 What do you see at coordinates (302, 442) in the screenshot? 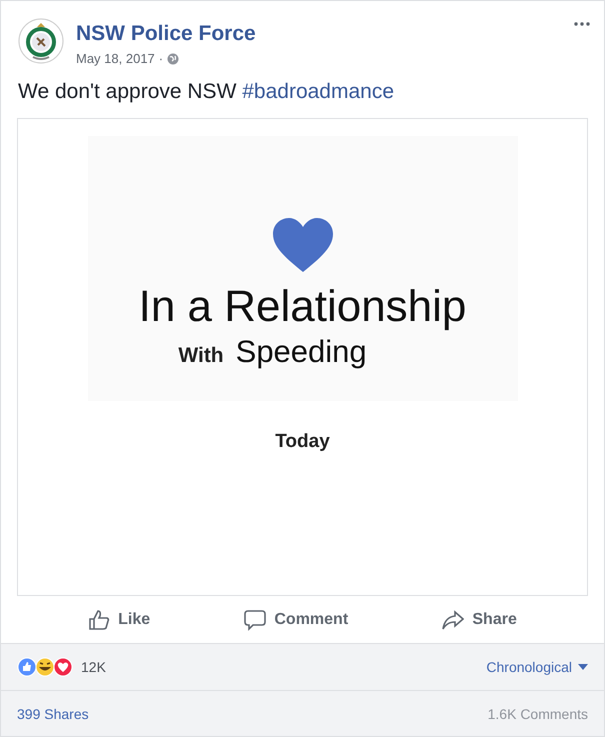
I see `when-text: Today` at bounding box center [302, 442].